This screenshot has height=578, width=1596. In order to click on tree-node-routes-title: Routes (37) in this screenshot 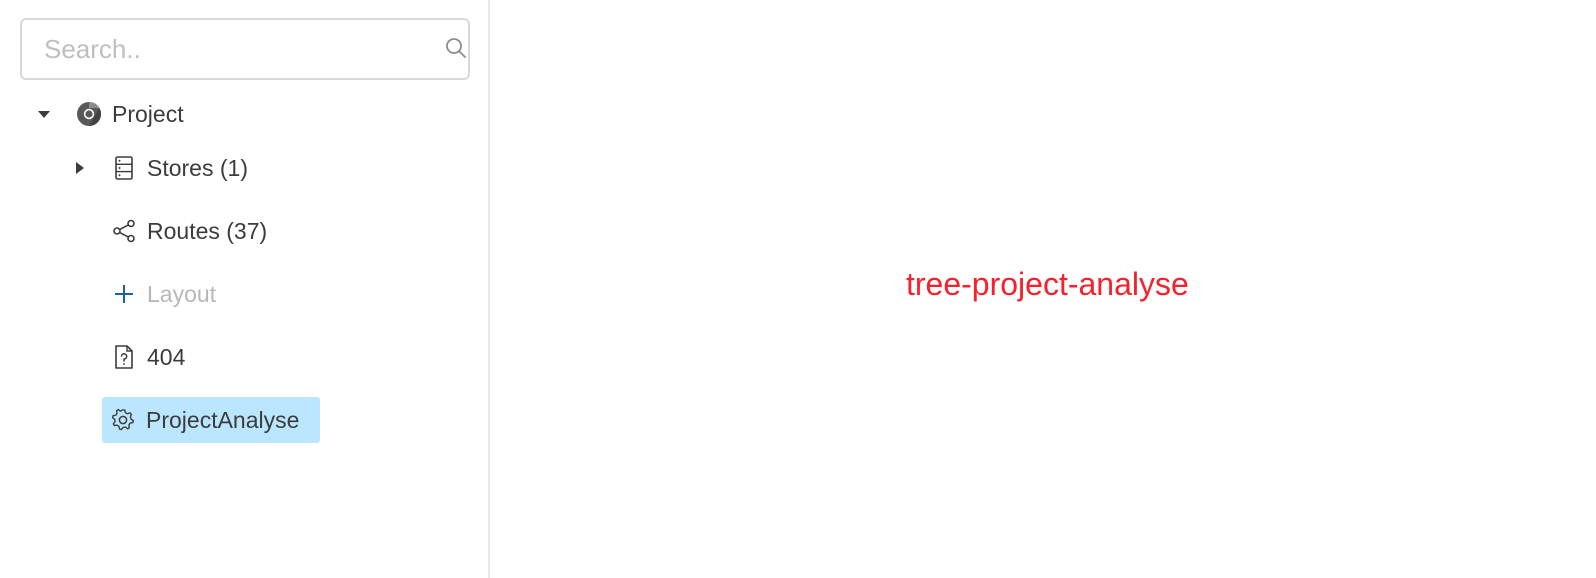, I will do `click(190, 231)`.